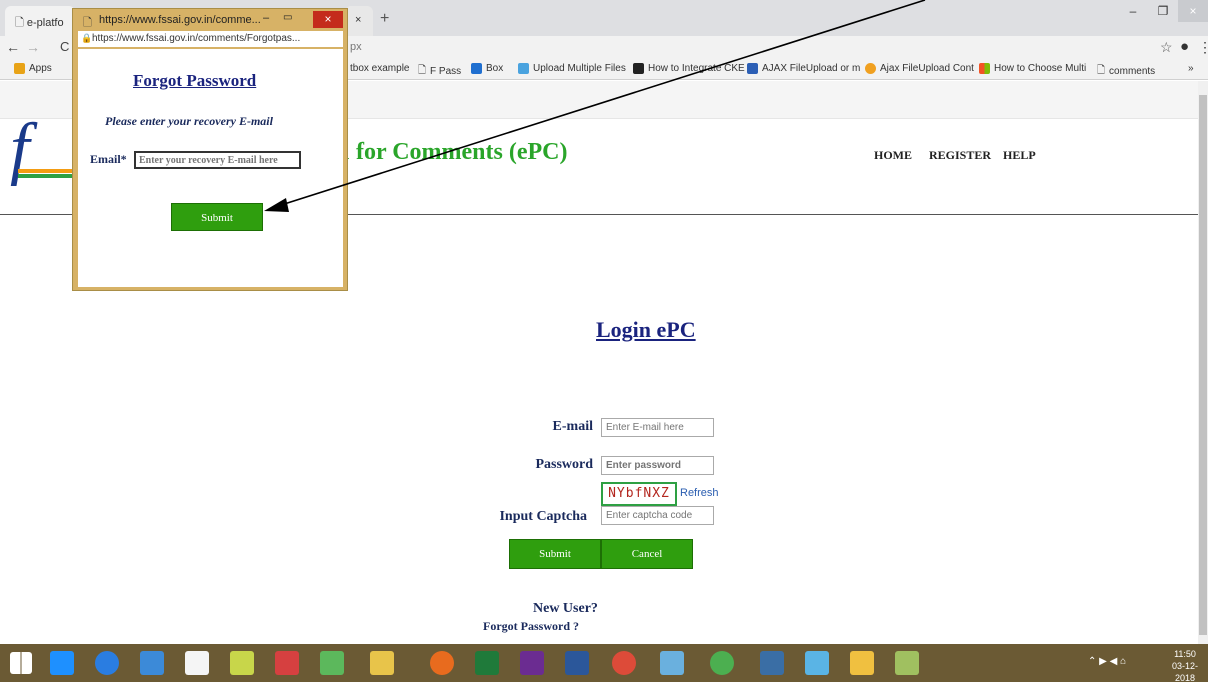 Image resolution: width=1208 pixels, height=684 pixels. Describe the element at coordinates (523, 68) in the screenshot. I see `upload-icon` at that location.